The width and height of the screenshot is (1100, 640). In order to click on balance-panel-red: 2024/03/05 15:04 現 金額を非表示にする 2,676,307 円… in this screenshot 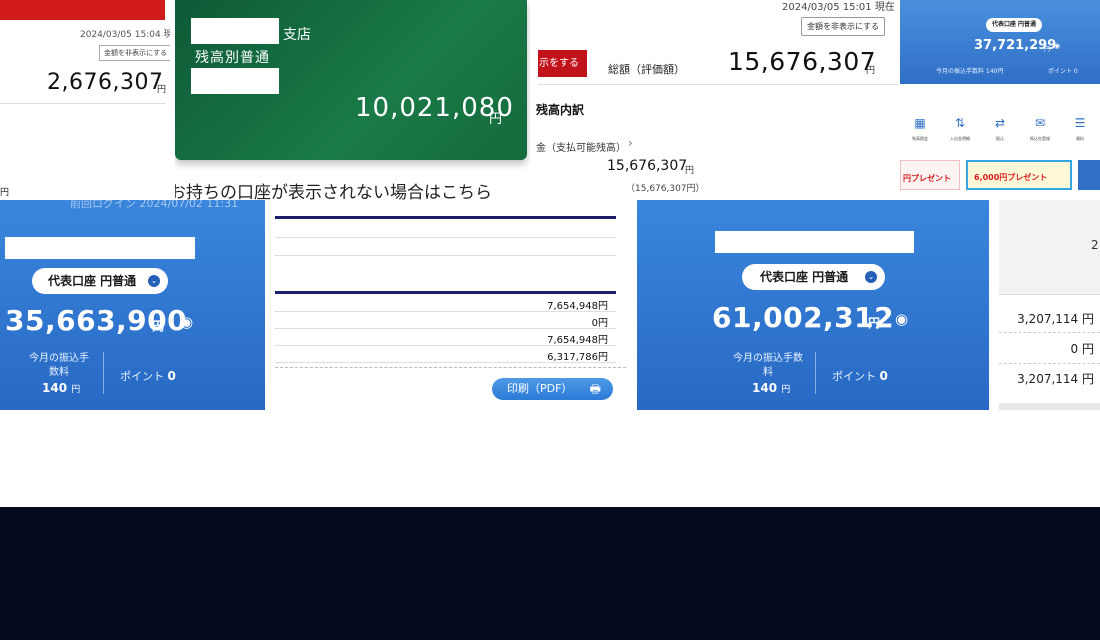, I will do `click(85, 100)`.